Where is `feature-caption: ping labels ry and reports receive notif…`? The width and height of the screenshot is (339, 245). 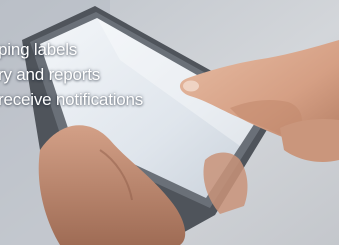 feature-caption: ping labels ry and reports receive notif… is located at coordinates (71, 74).